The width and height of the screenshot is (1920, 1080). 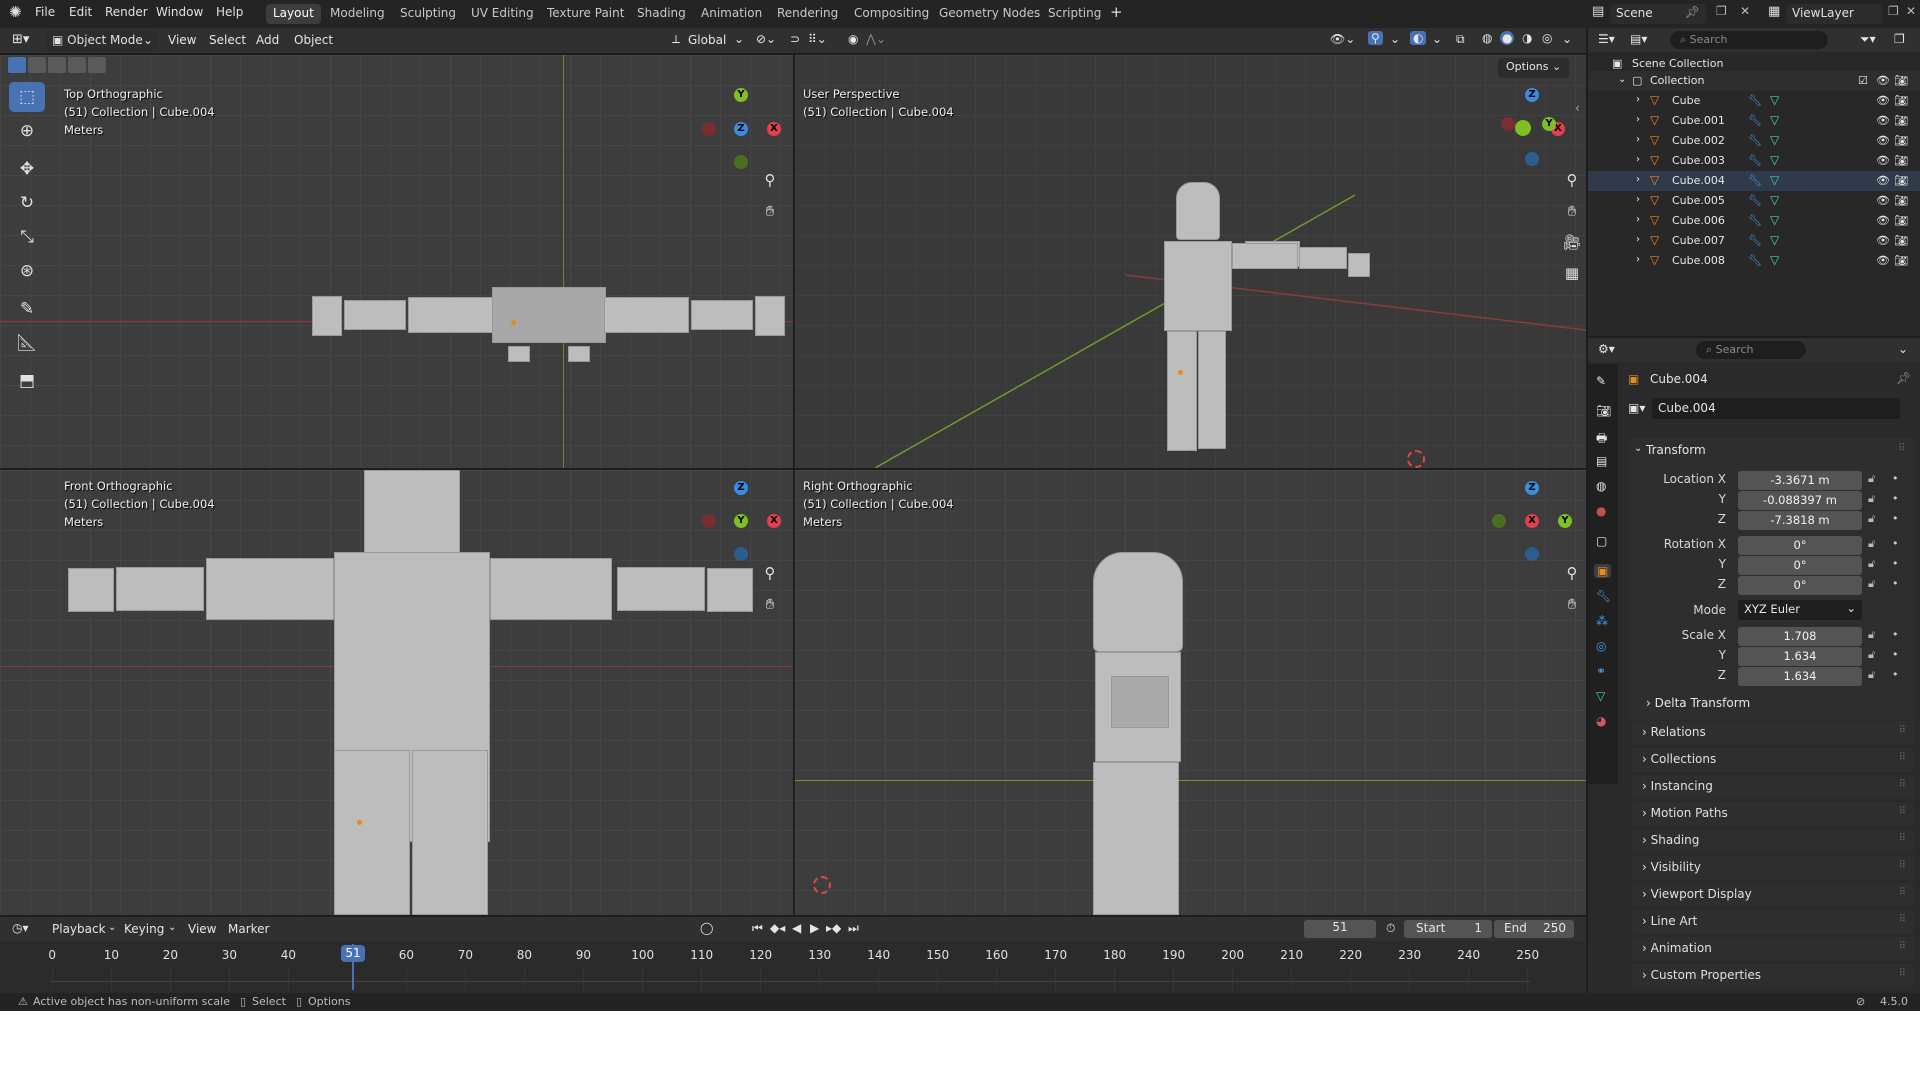 I want to click on jump-start-icon: ⏮, so click(x=757, y=928).